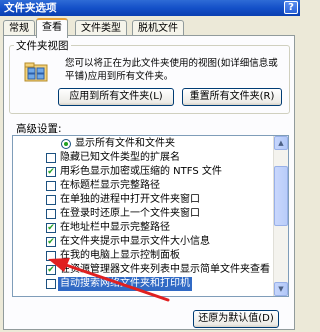 This screenshot has height=332, width=320. Describe the element at coordinates (30, 8) in the screenshot. I see `window-title: 文件夹选项` at that location.